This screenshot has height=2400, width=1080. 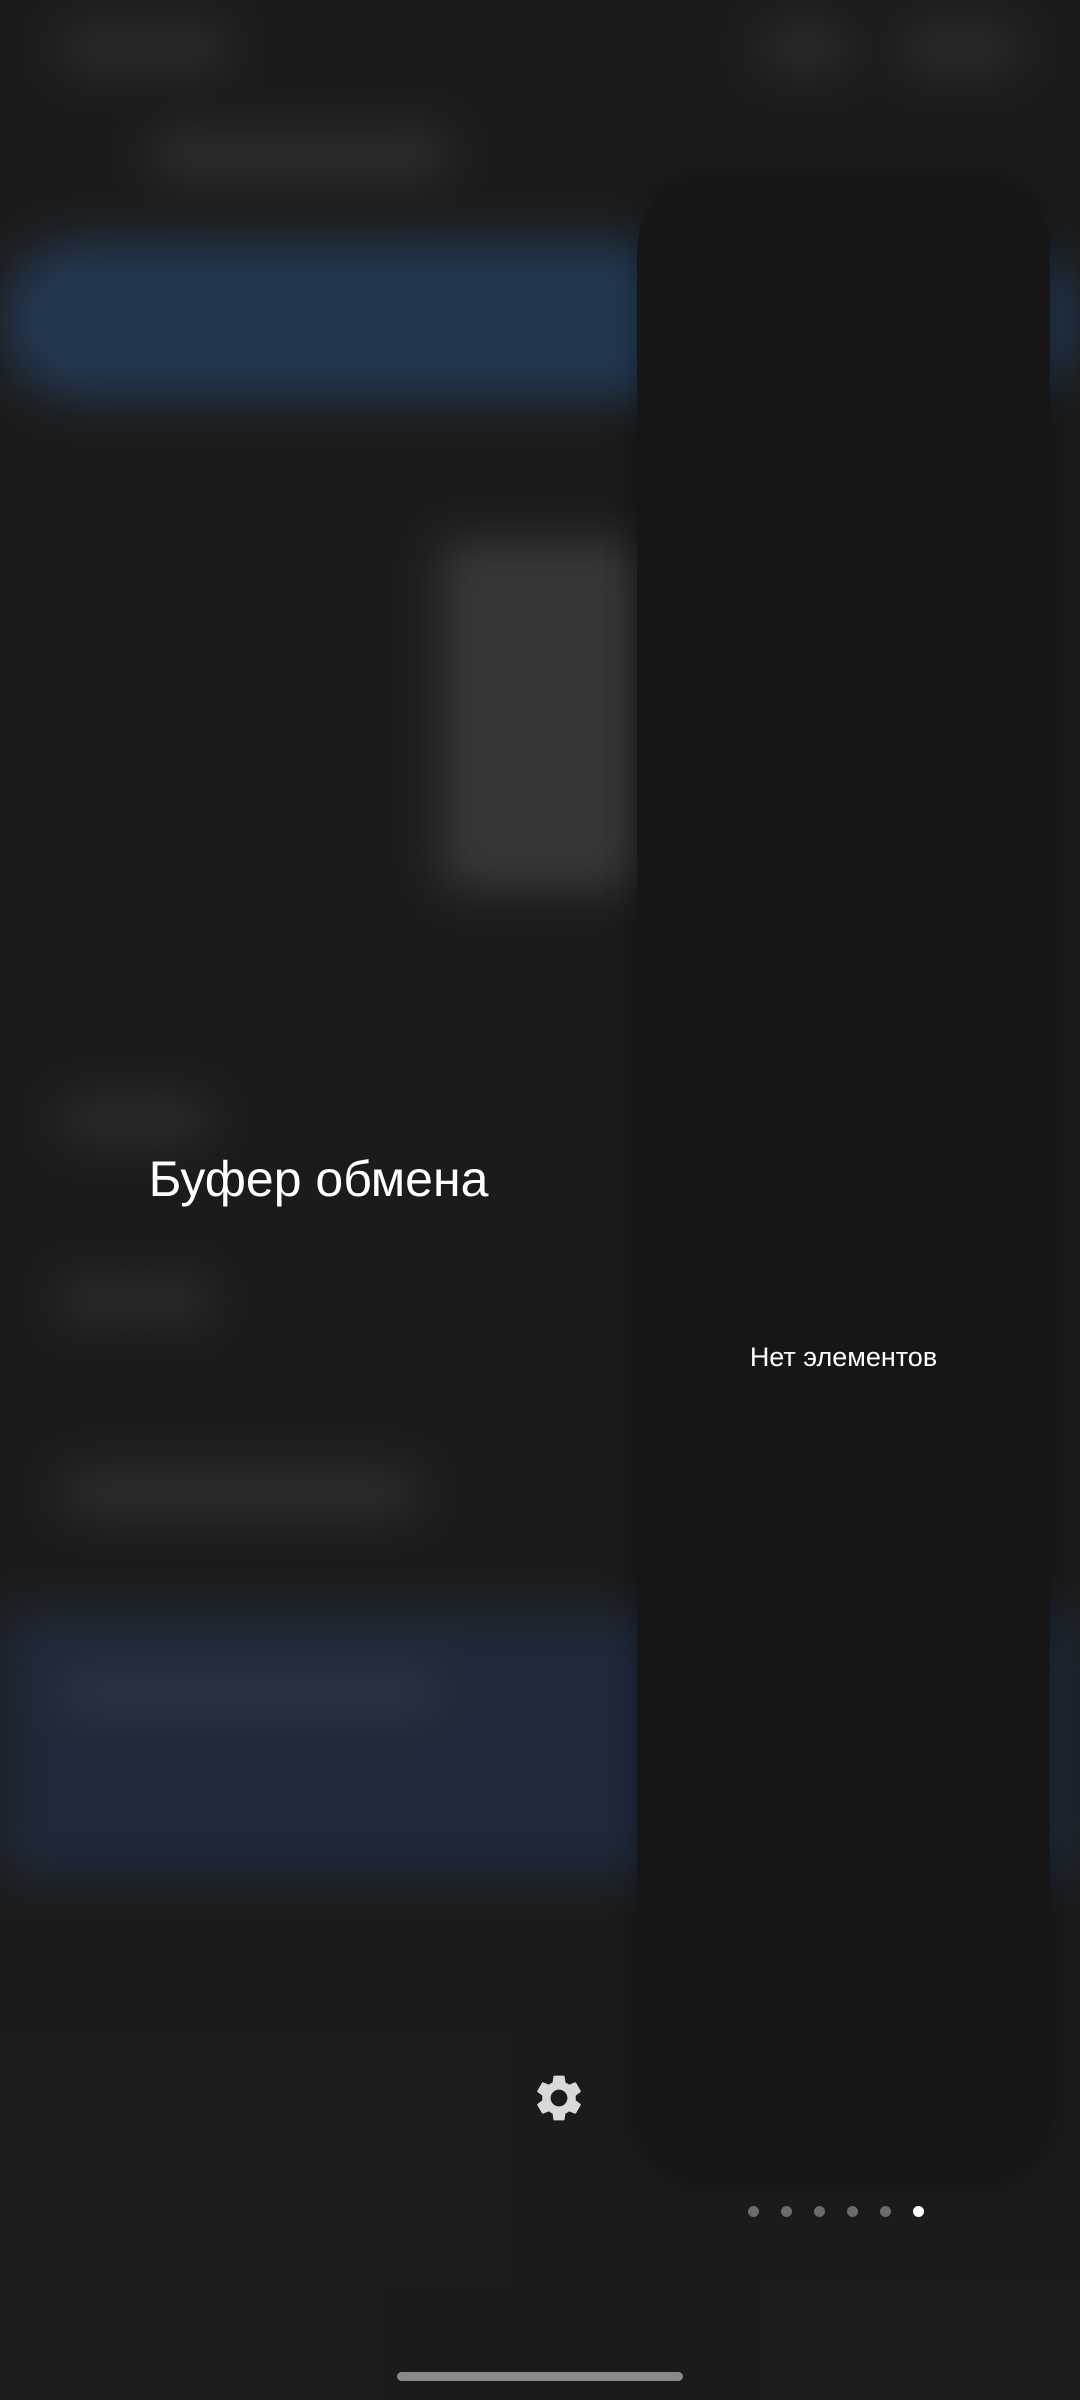 What do you see at coordinates (836, 2211) in the screenshot?
I see `page-indicator` at bounding box center [836, 2211].